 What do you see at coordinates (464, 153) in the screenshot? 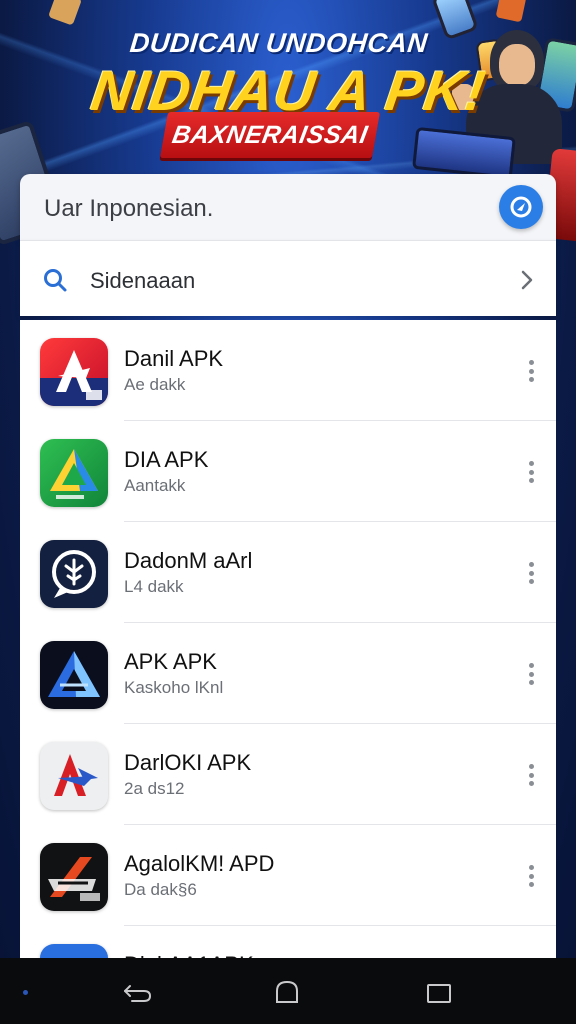
I see `decorative-laptop` at bounding box center [464, 153].